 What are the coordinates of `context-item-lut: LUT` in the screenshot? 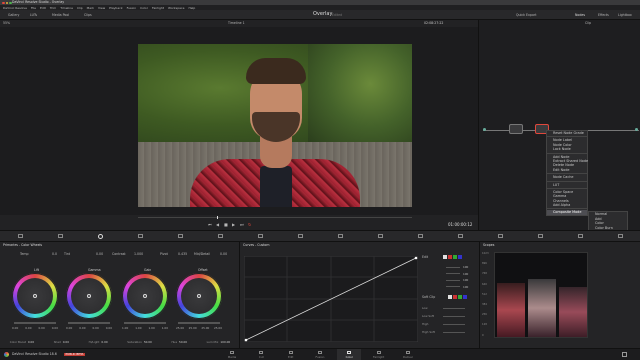 It's located at (567, 185).